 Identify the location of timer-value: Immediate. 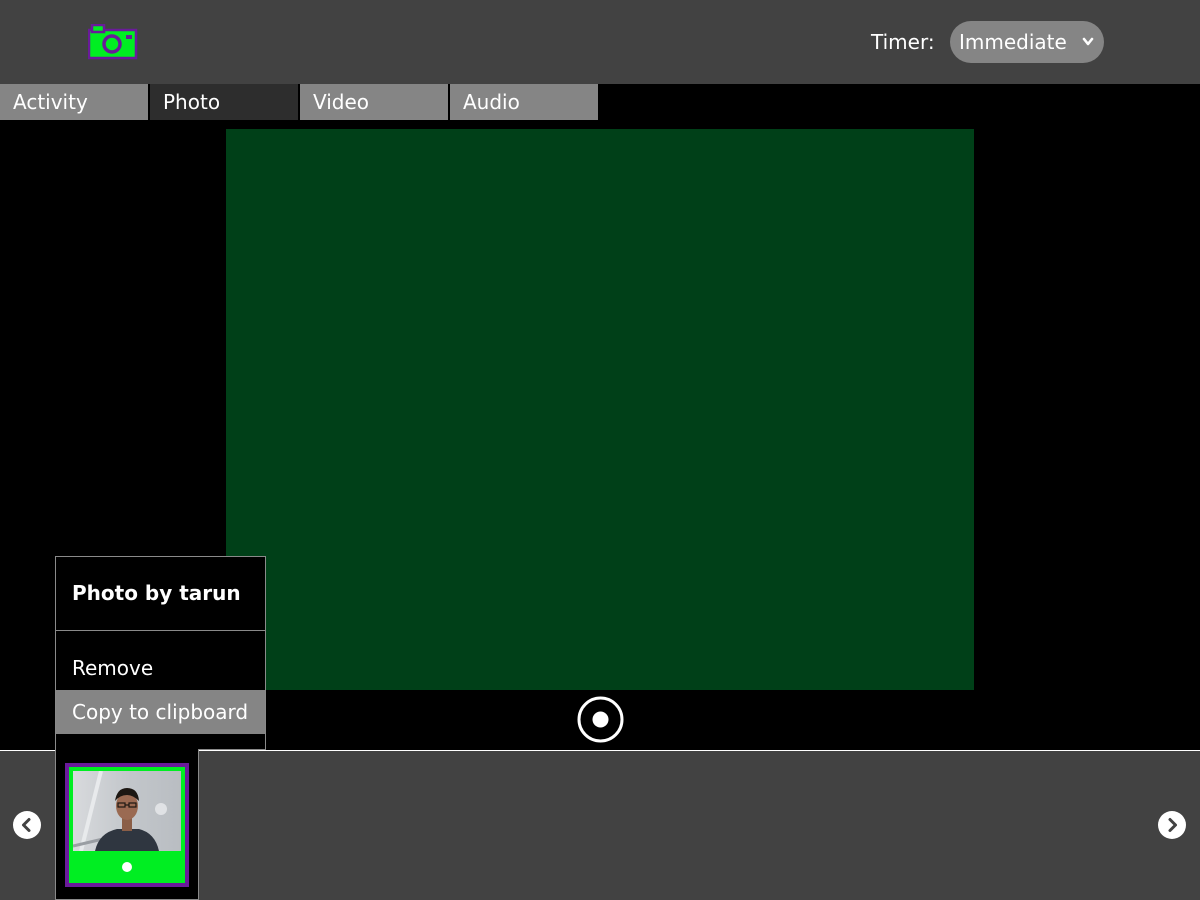
(1013, 42).